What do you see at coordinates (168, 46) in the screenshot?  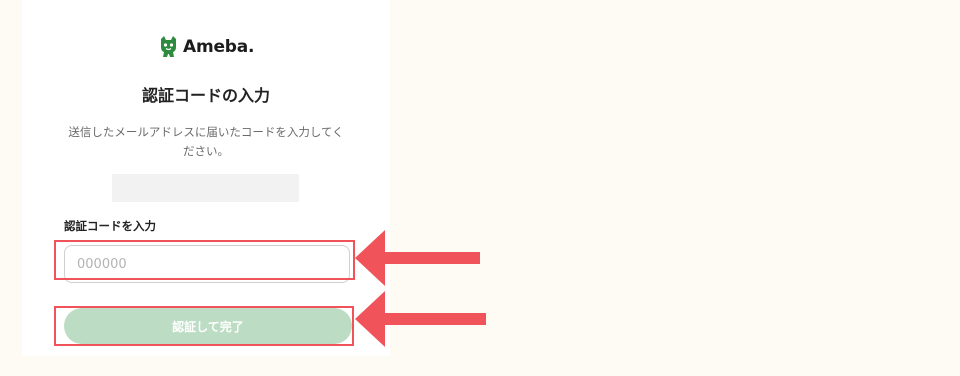 I see `ameba-mascot-icon` at bounding box center [168, 46].